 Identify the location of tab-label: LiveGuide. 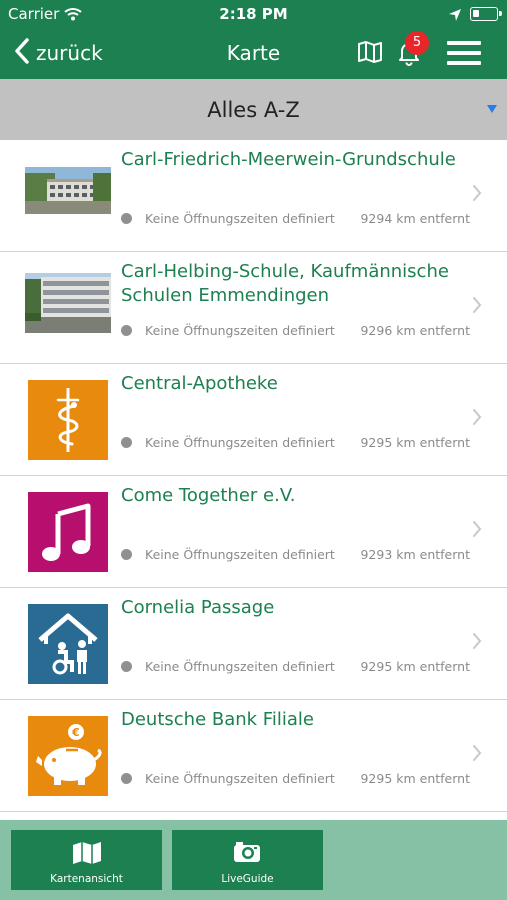
(247, 879).